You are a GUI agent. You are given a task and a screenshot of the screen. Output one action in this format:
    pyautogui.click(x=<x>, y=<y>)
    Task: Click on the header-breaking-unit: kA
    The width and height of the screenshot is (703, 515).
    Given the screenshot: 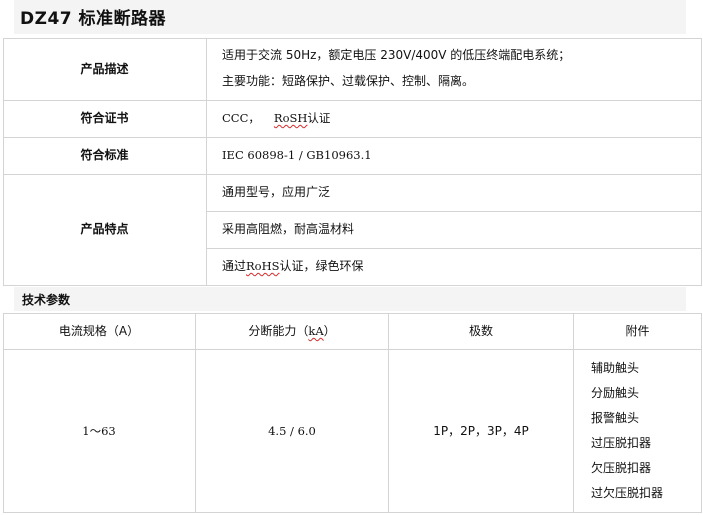 What is the action you would take?
    pyautogui.click(x=316, y=331)
    